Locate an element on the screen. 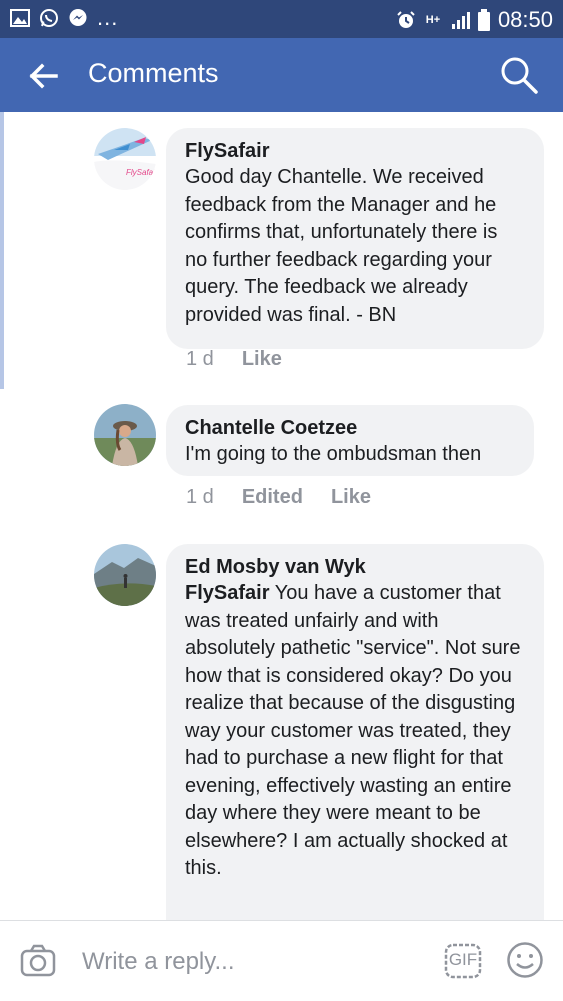 Image resolution: width=563 pixels, height=1001 pixels. battery-icon is located at coordinates (483, 20).